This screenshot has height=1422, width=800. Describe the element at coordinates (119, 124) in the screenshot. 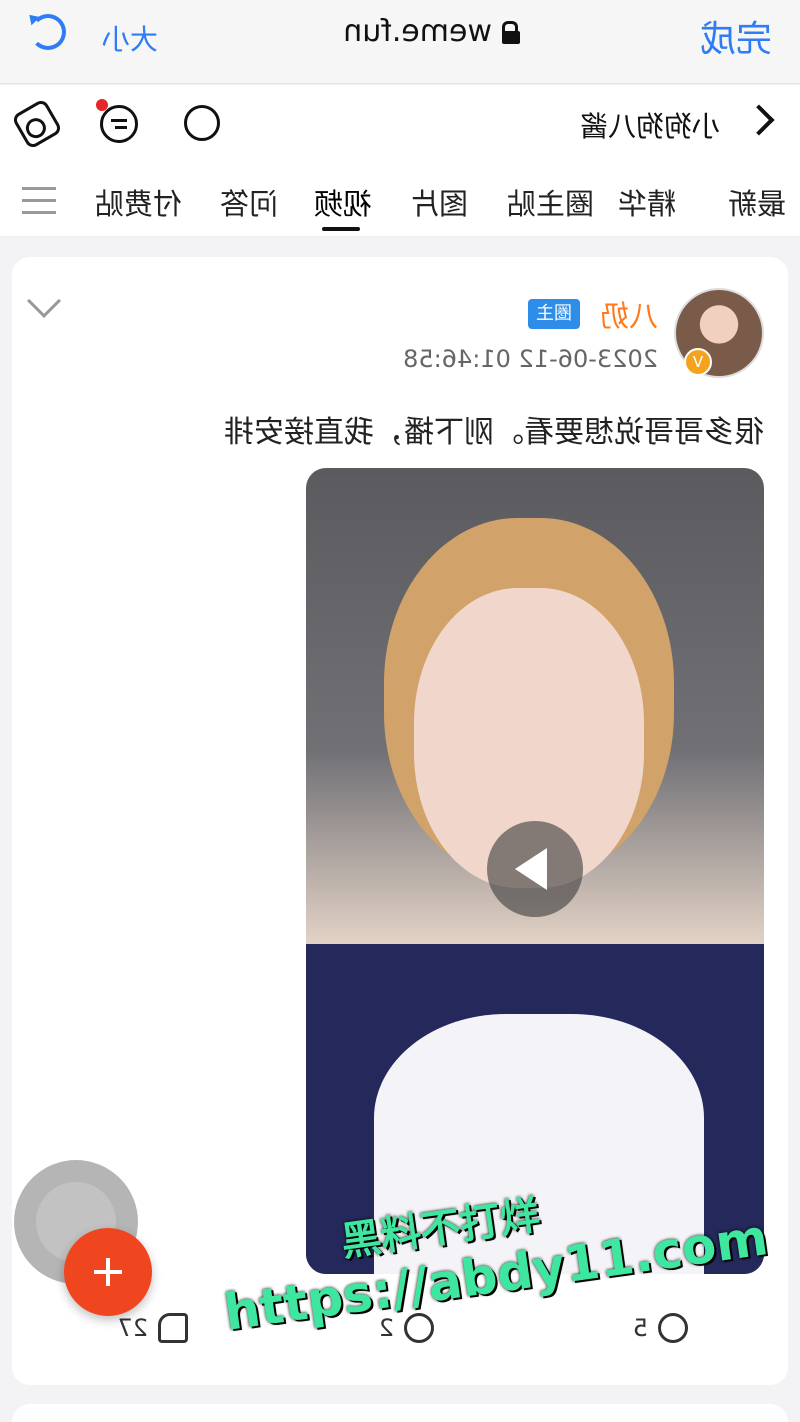

I see `message-icon` at that location.